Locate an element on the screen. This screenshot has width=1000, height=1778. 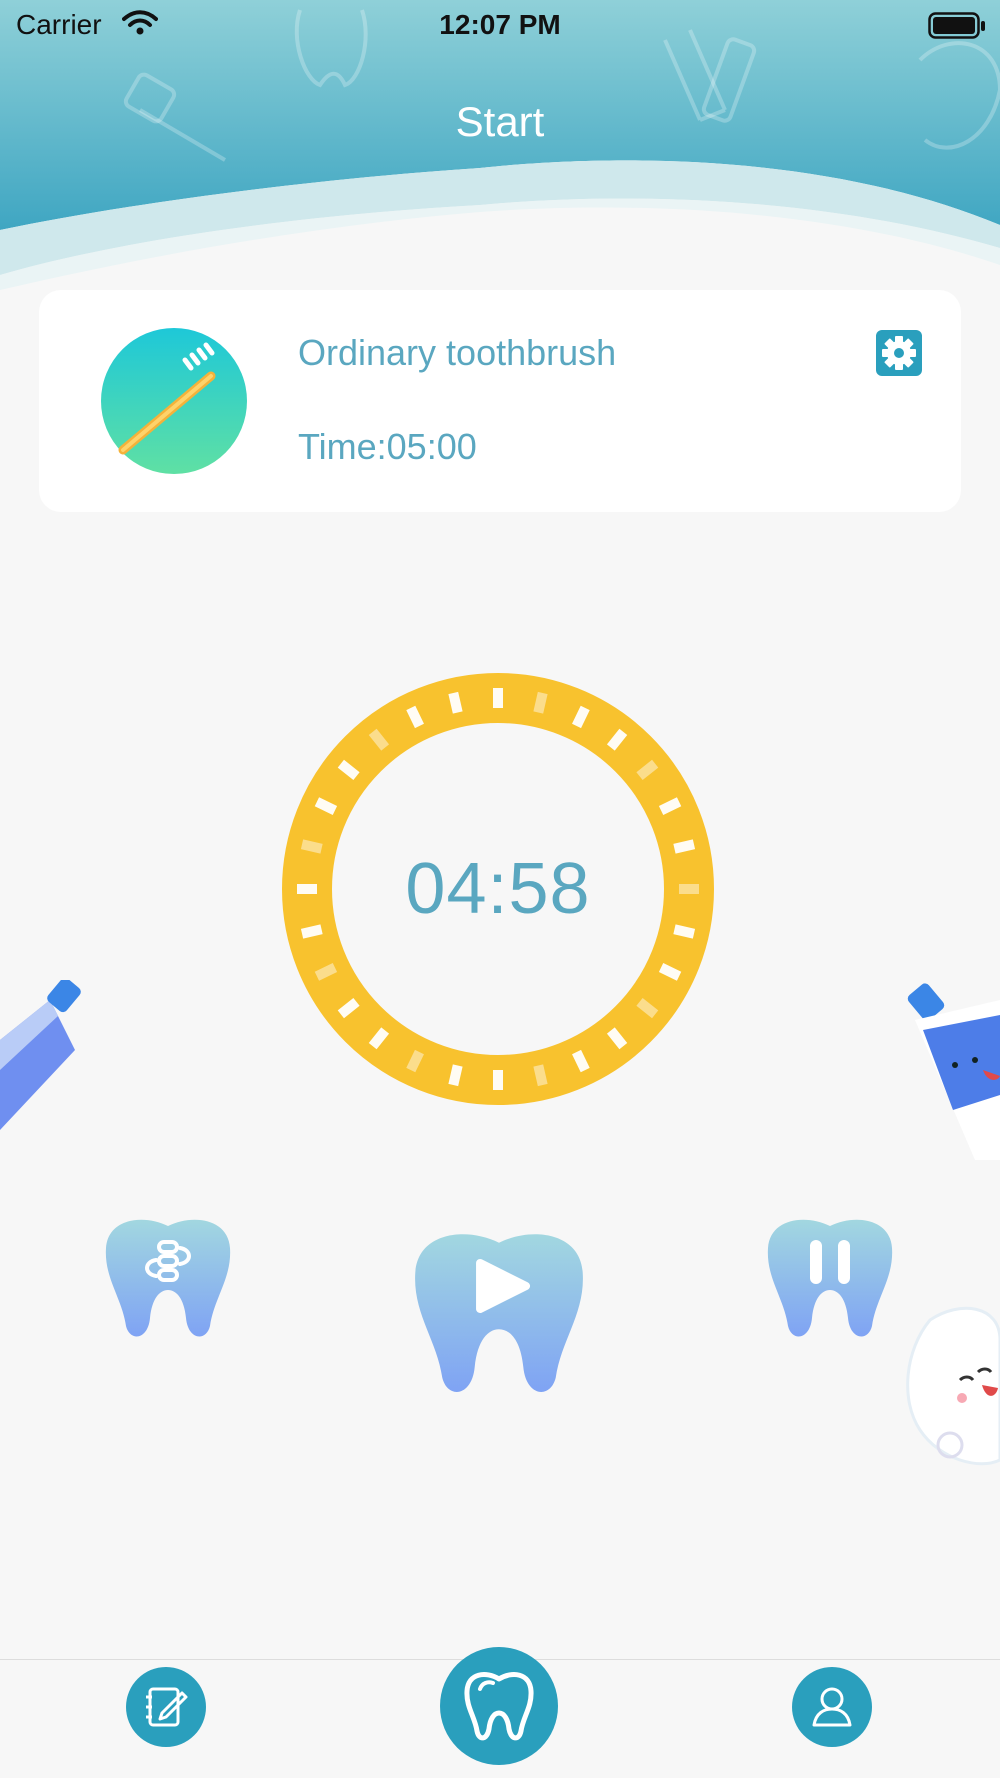
pause-button is located at coordinates (830, 1280).